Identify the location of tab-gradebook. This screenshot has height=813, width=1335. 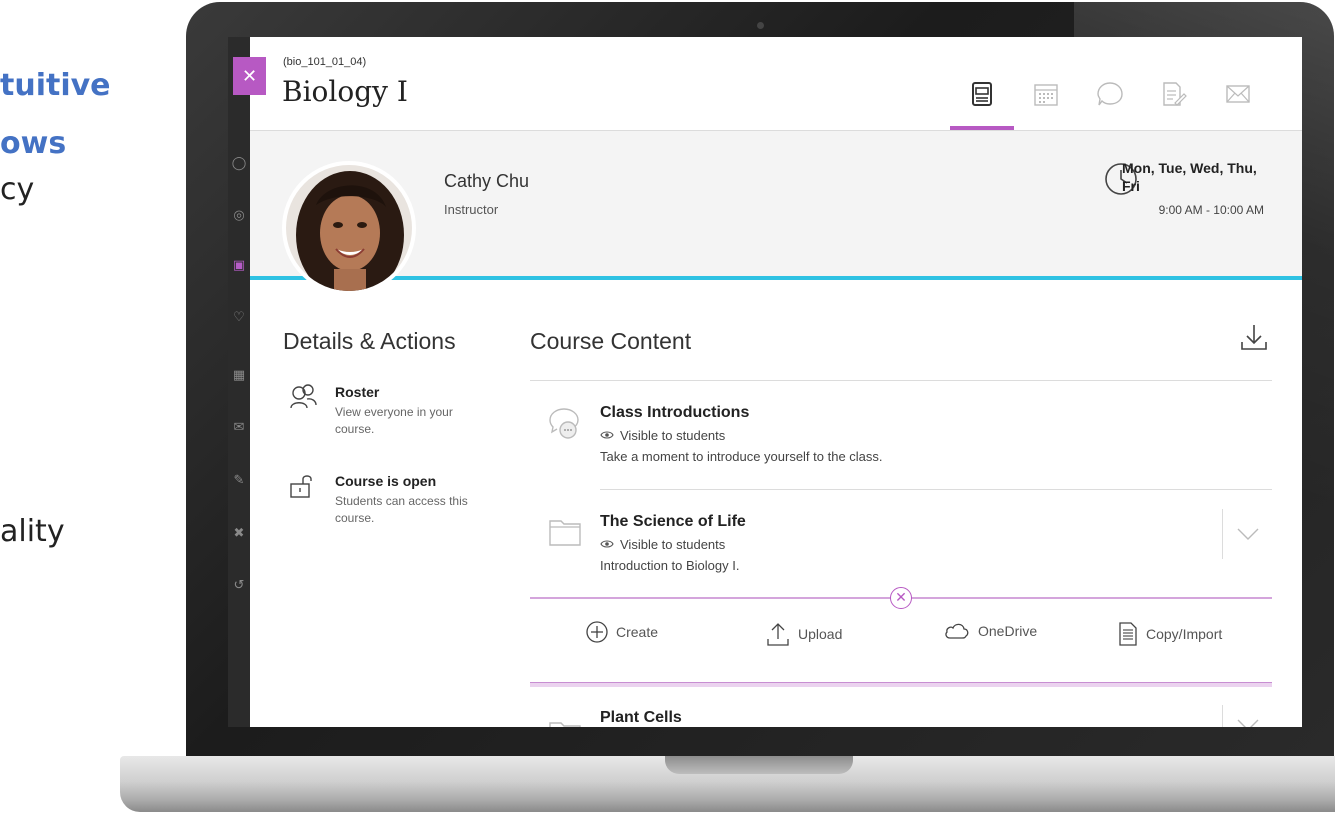
(1174, 102).